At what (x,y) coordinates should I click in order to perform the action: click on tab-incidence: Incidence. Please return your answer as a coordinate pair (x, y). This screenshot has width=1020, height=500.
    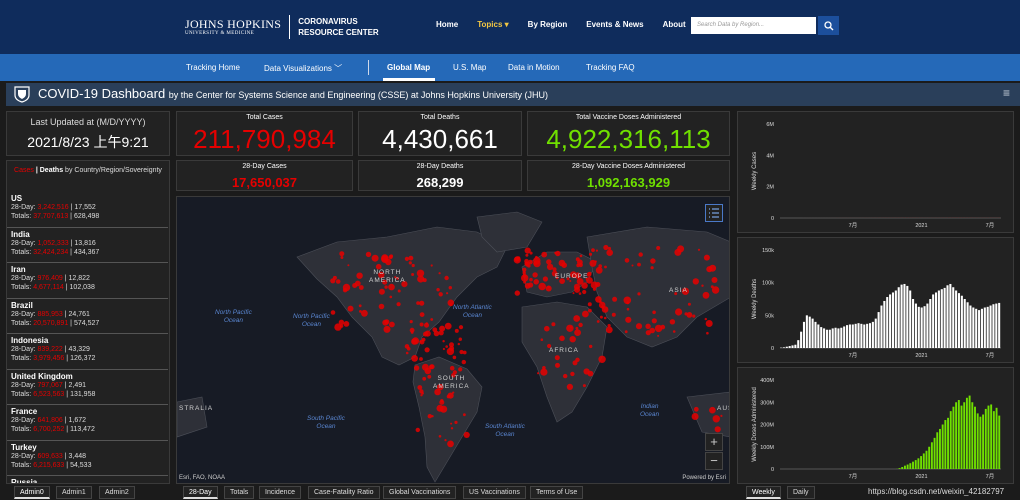
    Looking at the image, I should click on (280, 492).